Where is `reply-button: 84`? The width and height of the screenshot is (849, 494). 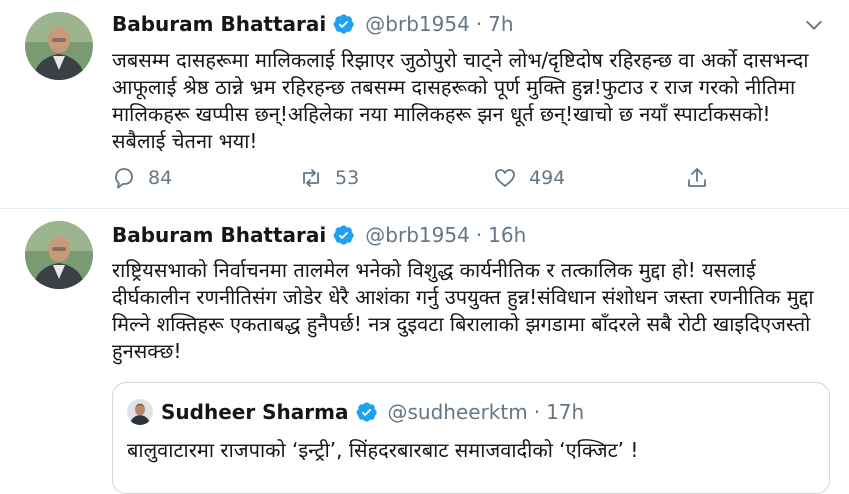
reply-button: 84 is located at coordinates (142, 178).